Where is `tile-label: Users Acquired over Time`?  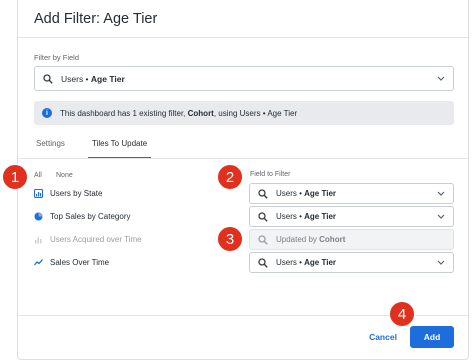
tile-label: Users Acquired over Time is located at coordinates (96, 239).